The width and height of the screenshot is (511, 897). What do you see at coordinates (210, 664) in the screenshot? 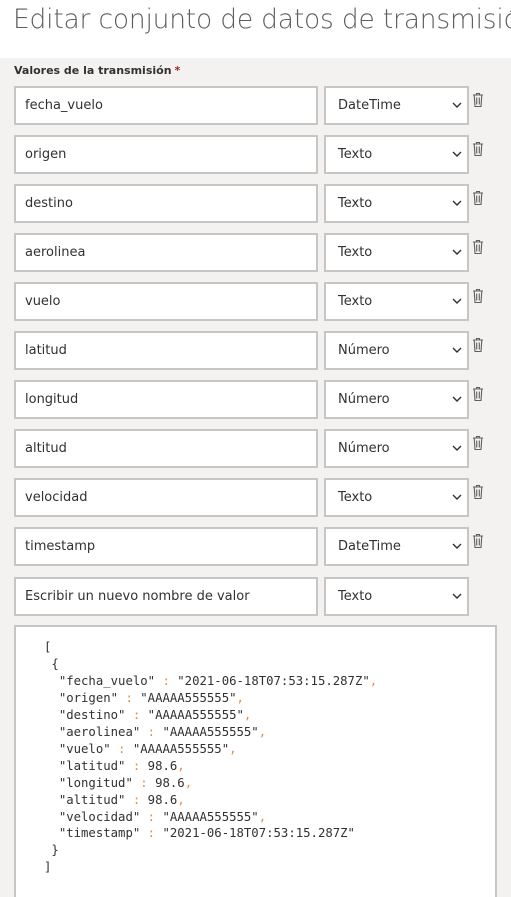
I see `json-line: {` at bounding box center [210, 664].